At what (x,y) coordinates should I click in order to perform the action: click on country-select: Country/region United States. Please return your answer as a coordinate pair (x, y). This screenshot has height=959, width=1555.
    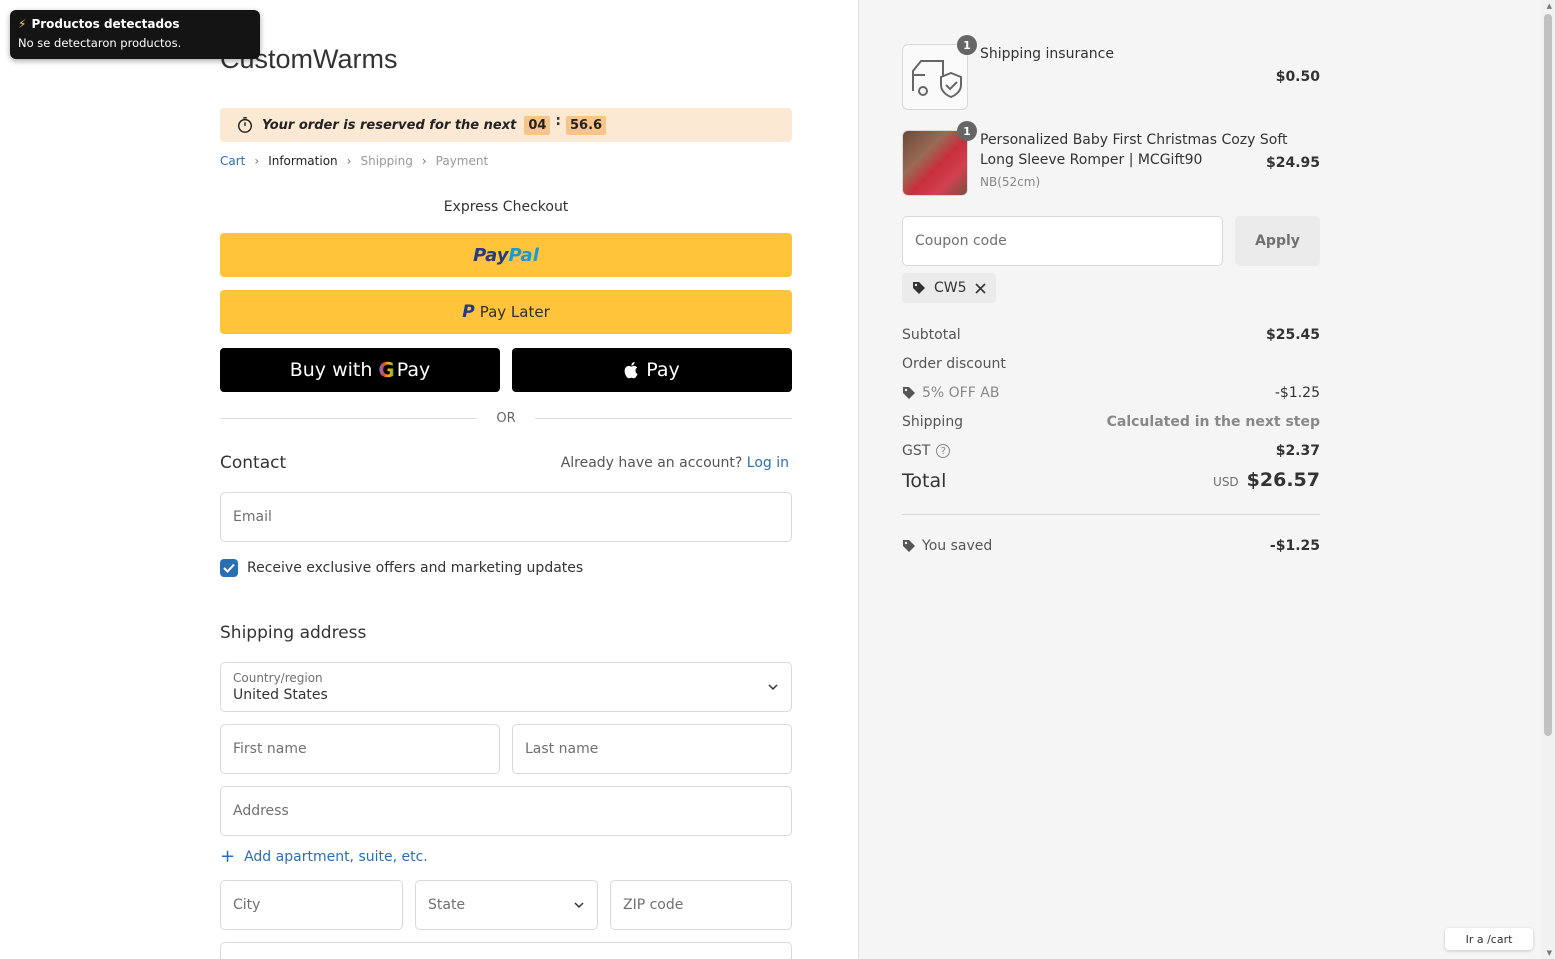
    Looking at the image, I should click on (506, 687).